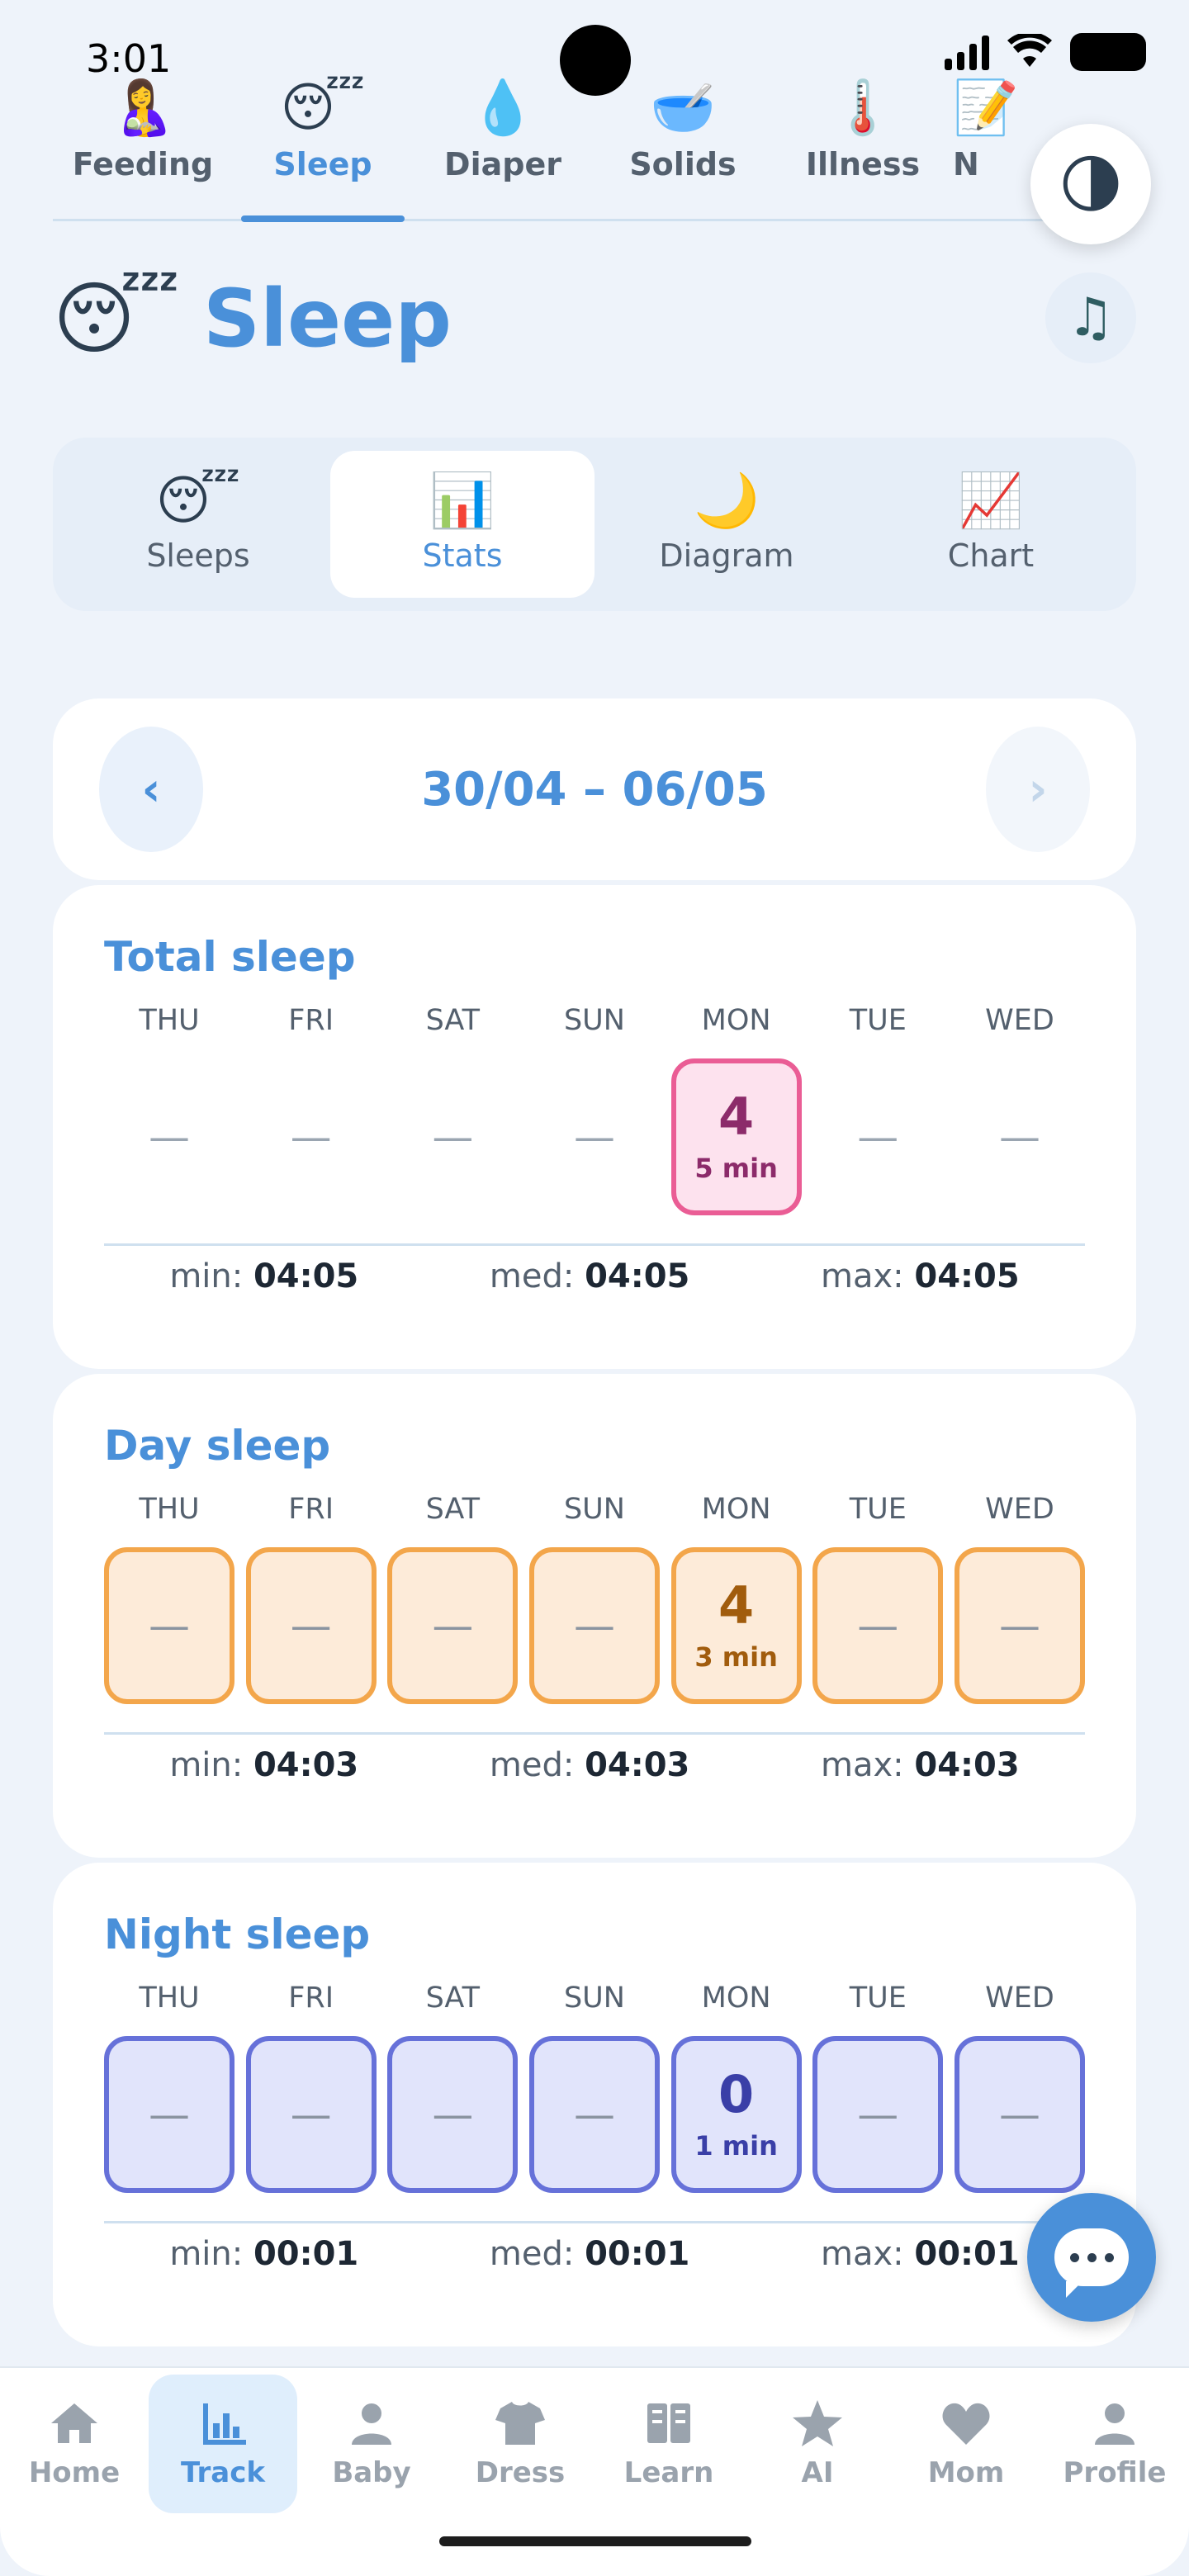 The image size is (1189, 2576). I want to click on nav-baby: Baby, so click(371, 2444).